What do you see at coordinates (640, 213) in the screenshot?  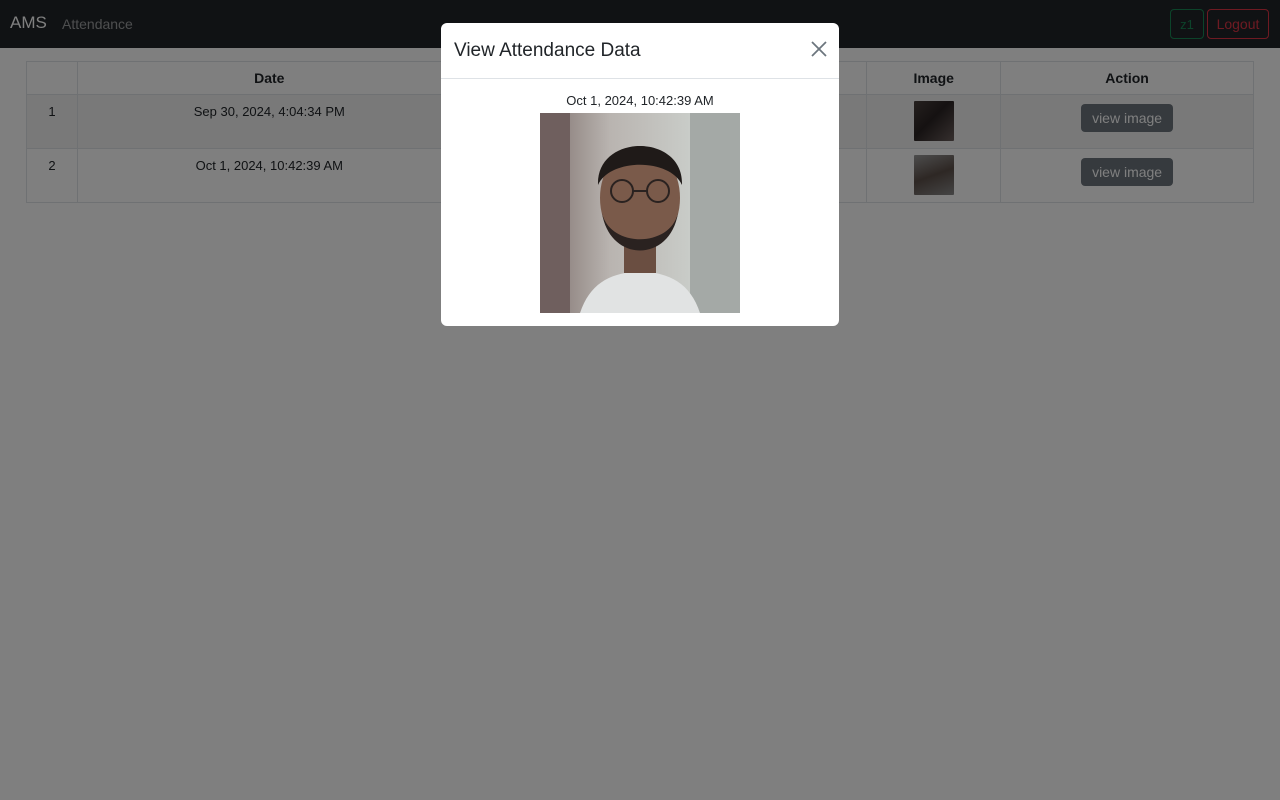 I see `attendance-photo` at bounding box center [640, 213].